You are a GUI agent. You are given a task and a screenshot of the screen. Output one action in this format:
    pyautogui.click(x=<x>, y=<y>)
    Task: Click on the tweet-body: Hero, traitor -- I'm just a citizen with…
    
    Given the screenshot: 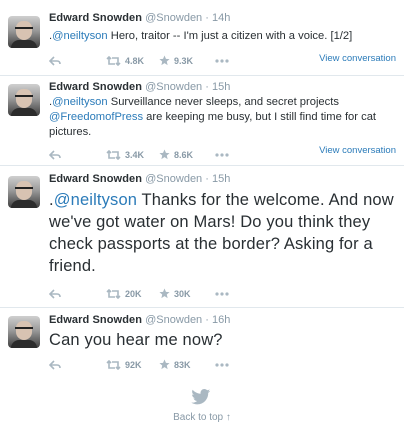 What is the action you would take?
    pyautogui.click(x=230, y=36)
    